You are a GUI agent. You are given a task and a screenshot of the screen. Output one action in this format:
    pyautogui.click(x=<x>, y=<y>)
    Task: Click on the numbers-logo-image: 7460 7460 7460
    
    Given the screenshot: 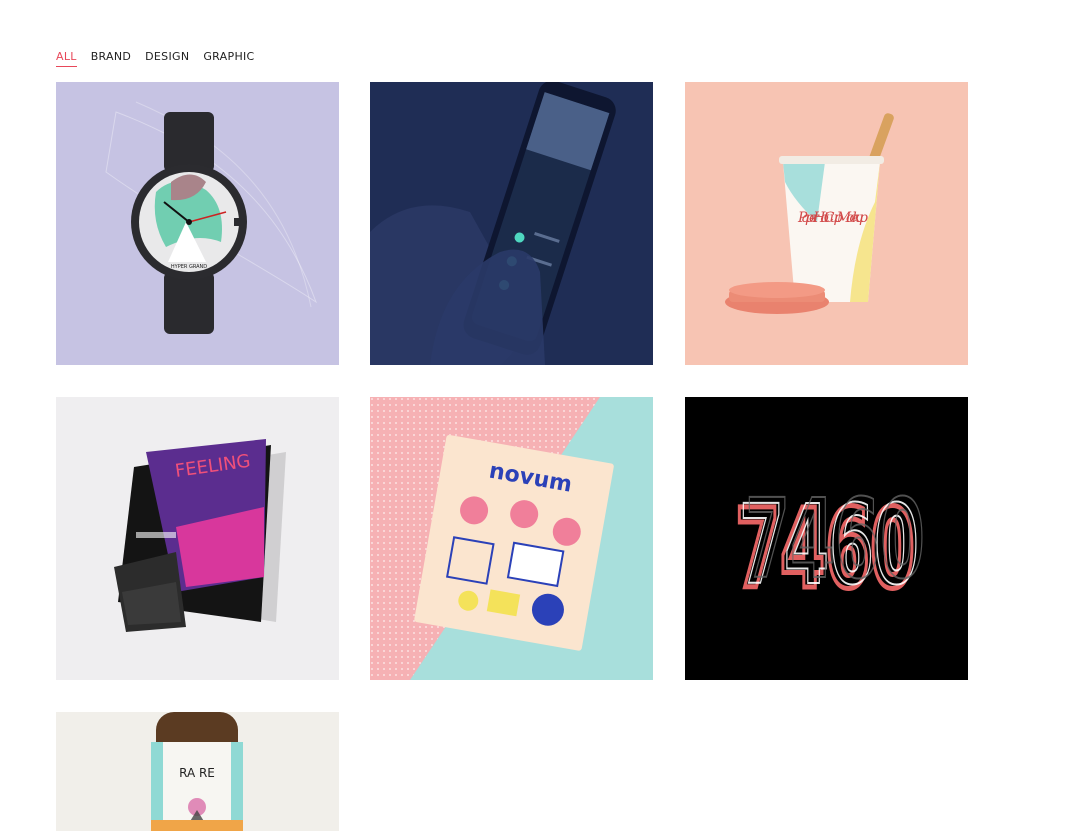 What is the action you would take?
    pyautogui.click(x=826, y=538)
    